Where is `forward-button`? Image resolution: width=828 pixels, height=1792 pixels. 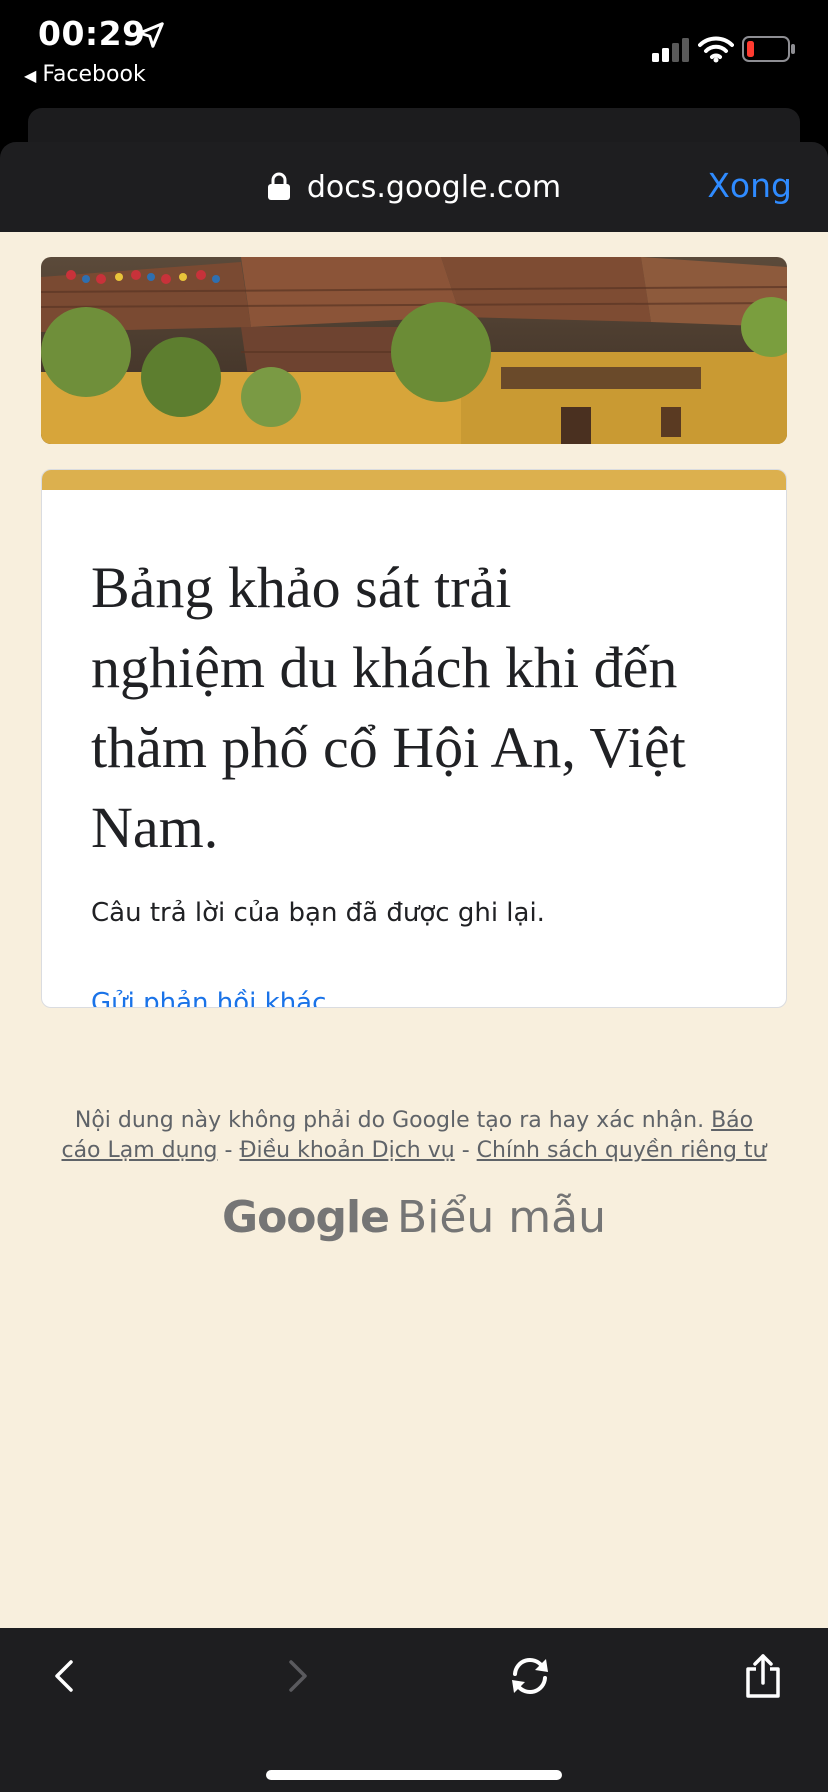 forward-button is located at coordinates (298, 1676).